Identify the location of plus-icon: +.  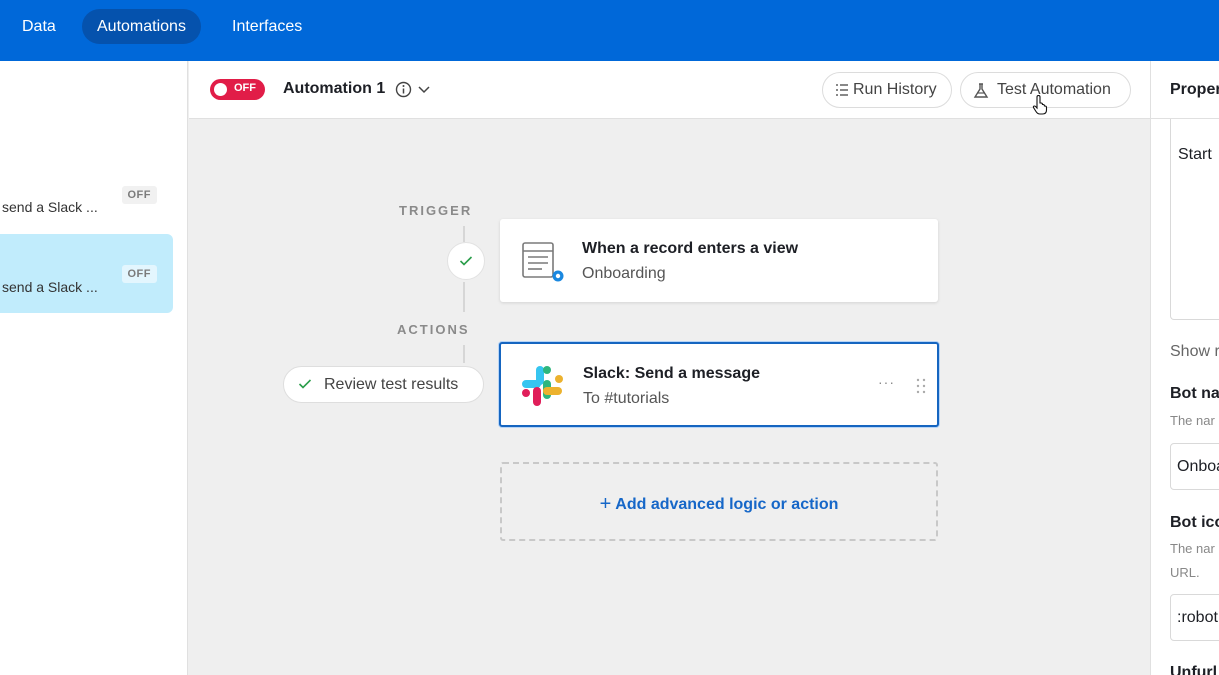
(605, 504).